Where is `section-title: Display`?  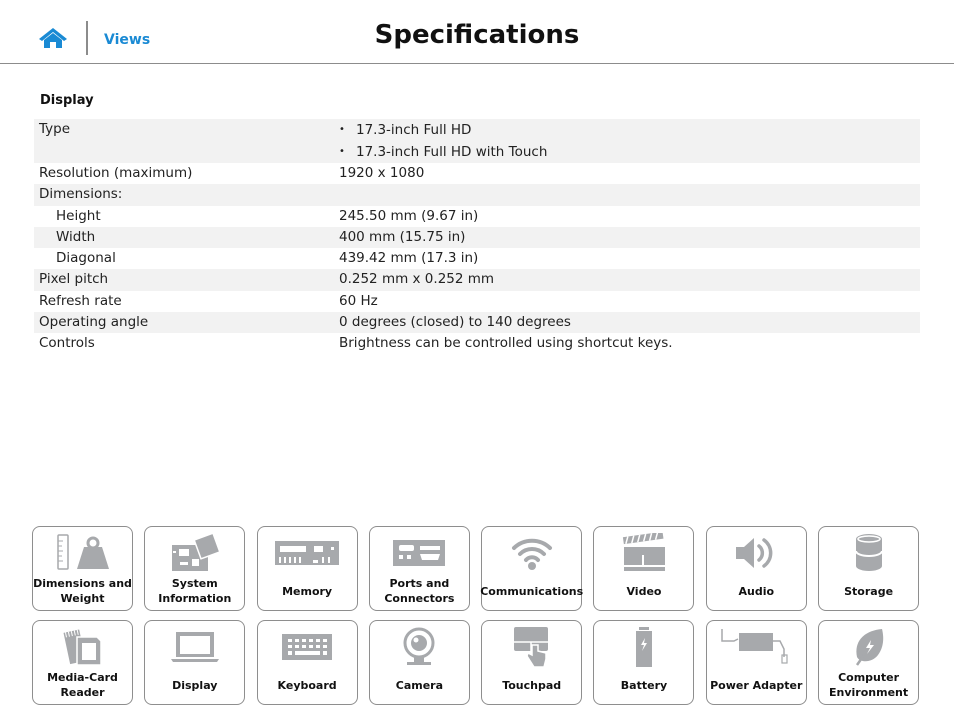 section-title: Display is located at coordinates (67, 100).